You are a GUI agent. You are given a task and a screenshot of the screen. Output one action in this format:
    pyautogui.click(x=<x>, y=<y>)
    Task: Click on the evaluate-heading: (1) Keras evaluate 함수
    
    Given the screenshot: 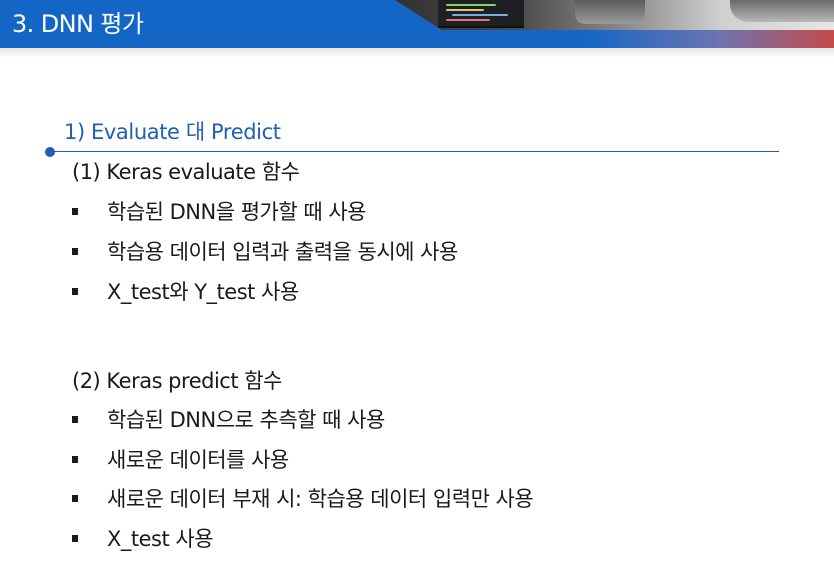 What is the action you would take?
    pyautogui.click(x=186, y=172)
    